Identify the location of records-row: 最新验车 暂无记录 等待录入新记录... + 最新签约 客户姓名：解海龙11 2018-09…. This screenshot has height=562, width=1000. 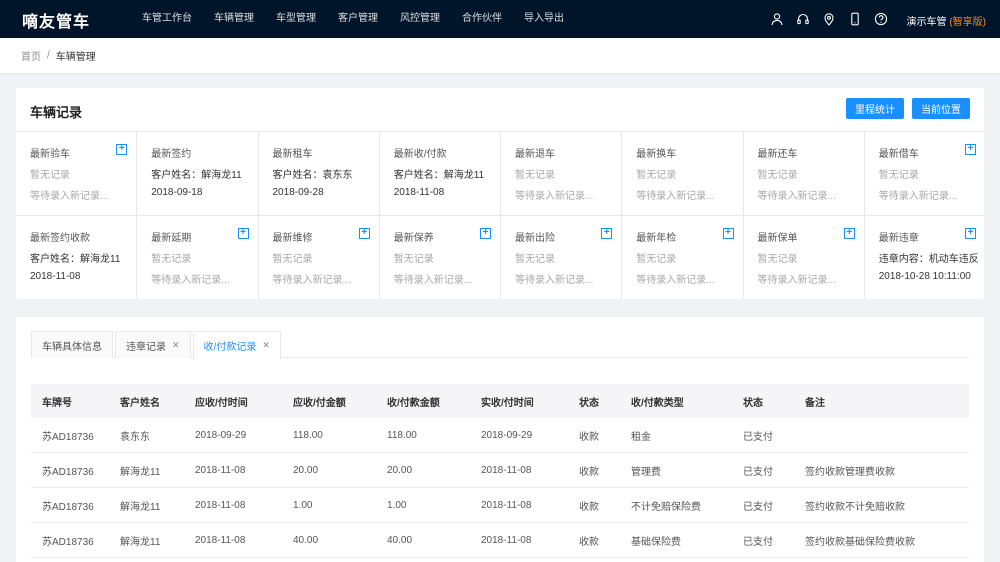
(500, 174).